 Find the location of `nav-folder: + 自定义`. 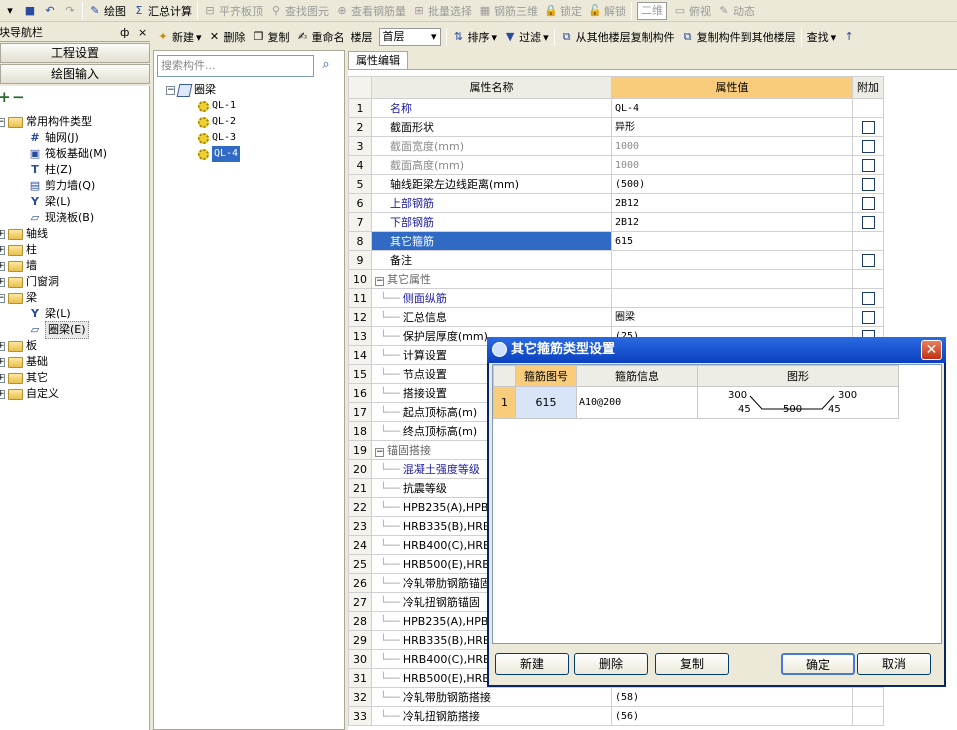

nav-folder: + 自定义 is located at coordinates (29, 394).